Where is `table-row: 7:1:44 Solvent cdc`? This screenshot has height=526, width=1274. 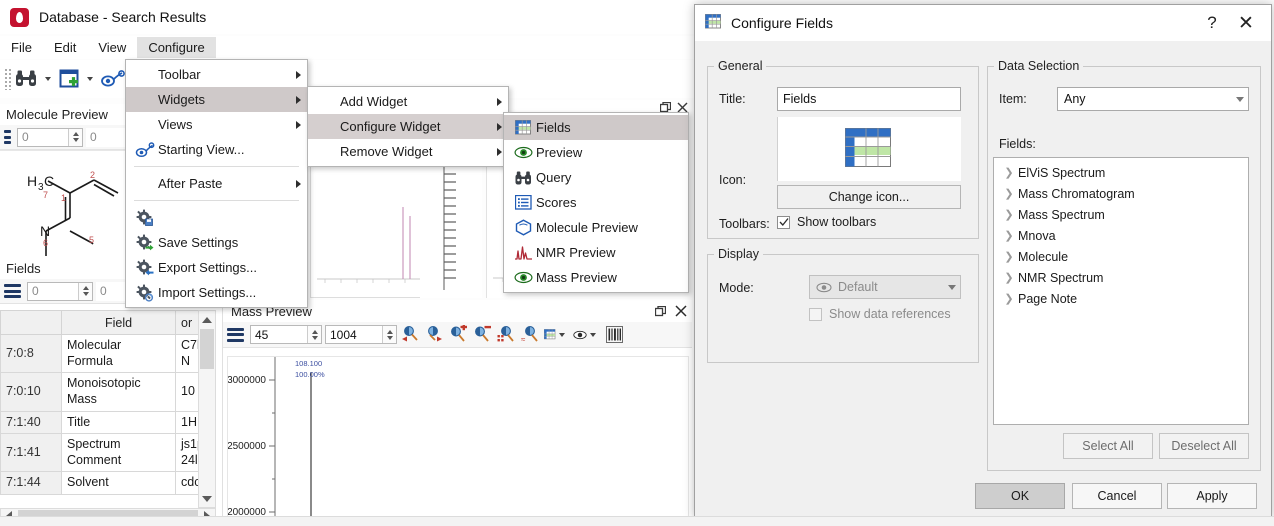 table-row: 7:1:44 Solvent cdc is located at coordinates (100, 483).